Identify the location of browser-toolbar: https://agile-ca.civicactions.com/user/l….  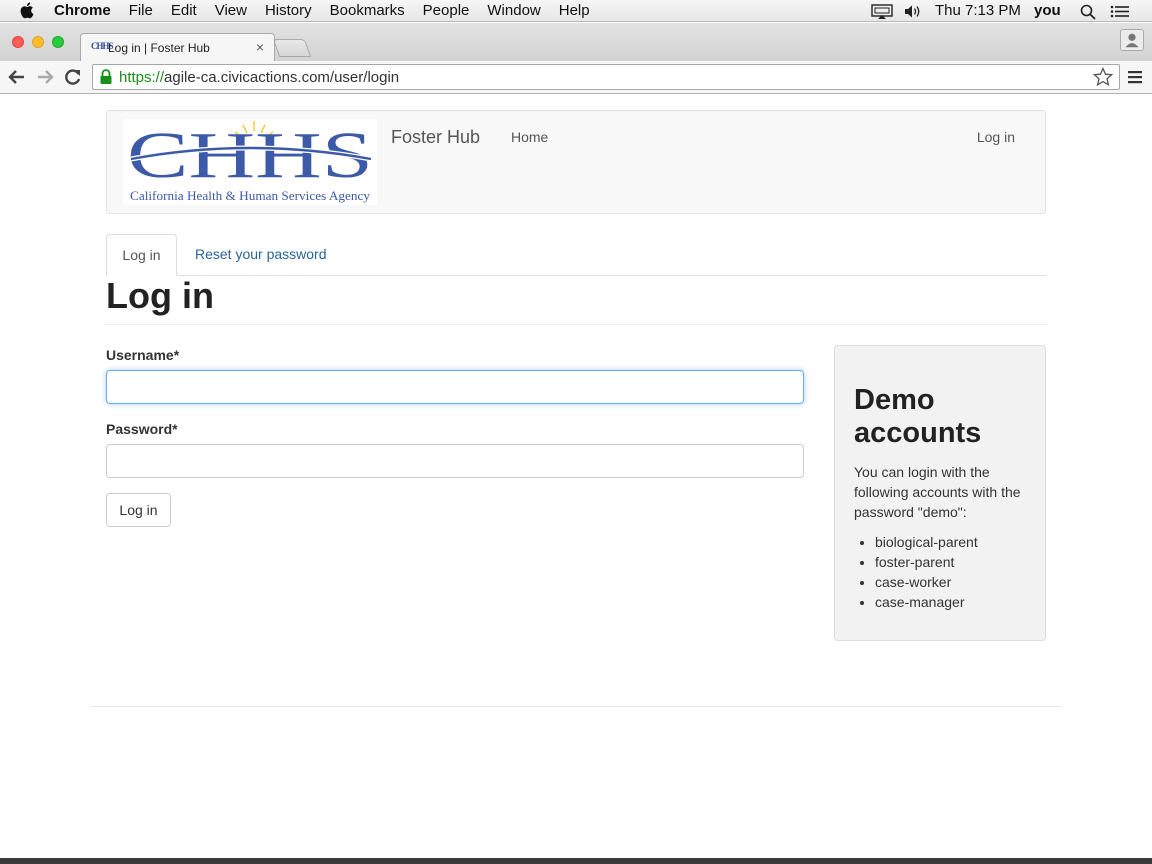
(576, 77).